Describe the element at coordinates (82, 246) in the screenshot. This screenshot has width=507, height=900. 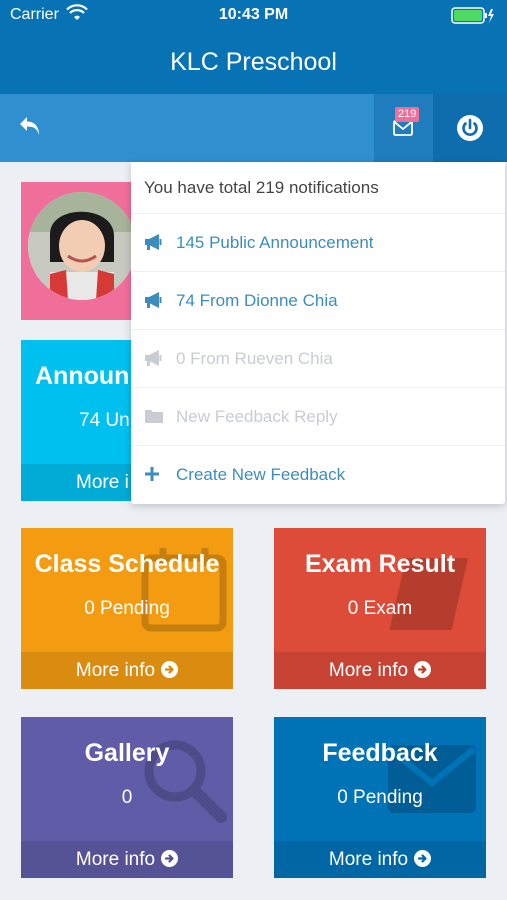
I see `avatar` at that location.